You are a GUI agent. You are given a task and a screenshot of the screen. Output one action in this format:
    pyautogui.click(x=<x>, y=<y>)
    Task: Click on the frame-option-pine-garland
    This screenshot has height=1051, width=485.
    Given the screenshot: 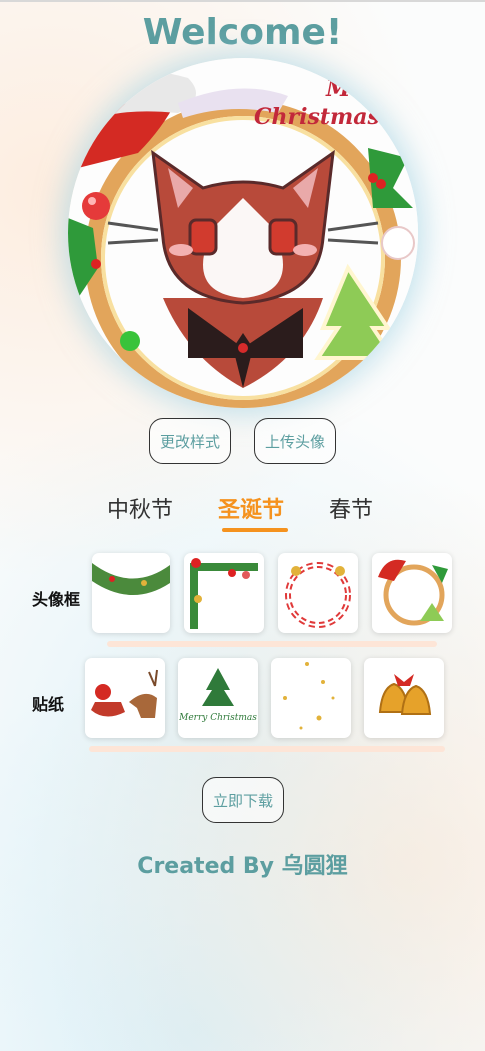 What is the action you would take?
    pyautogui.click(x=131, y=593)
    